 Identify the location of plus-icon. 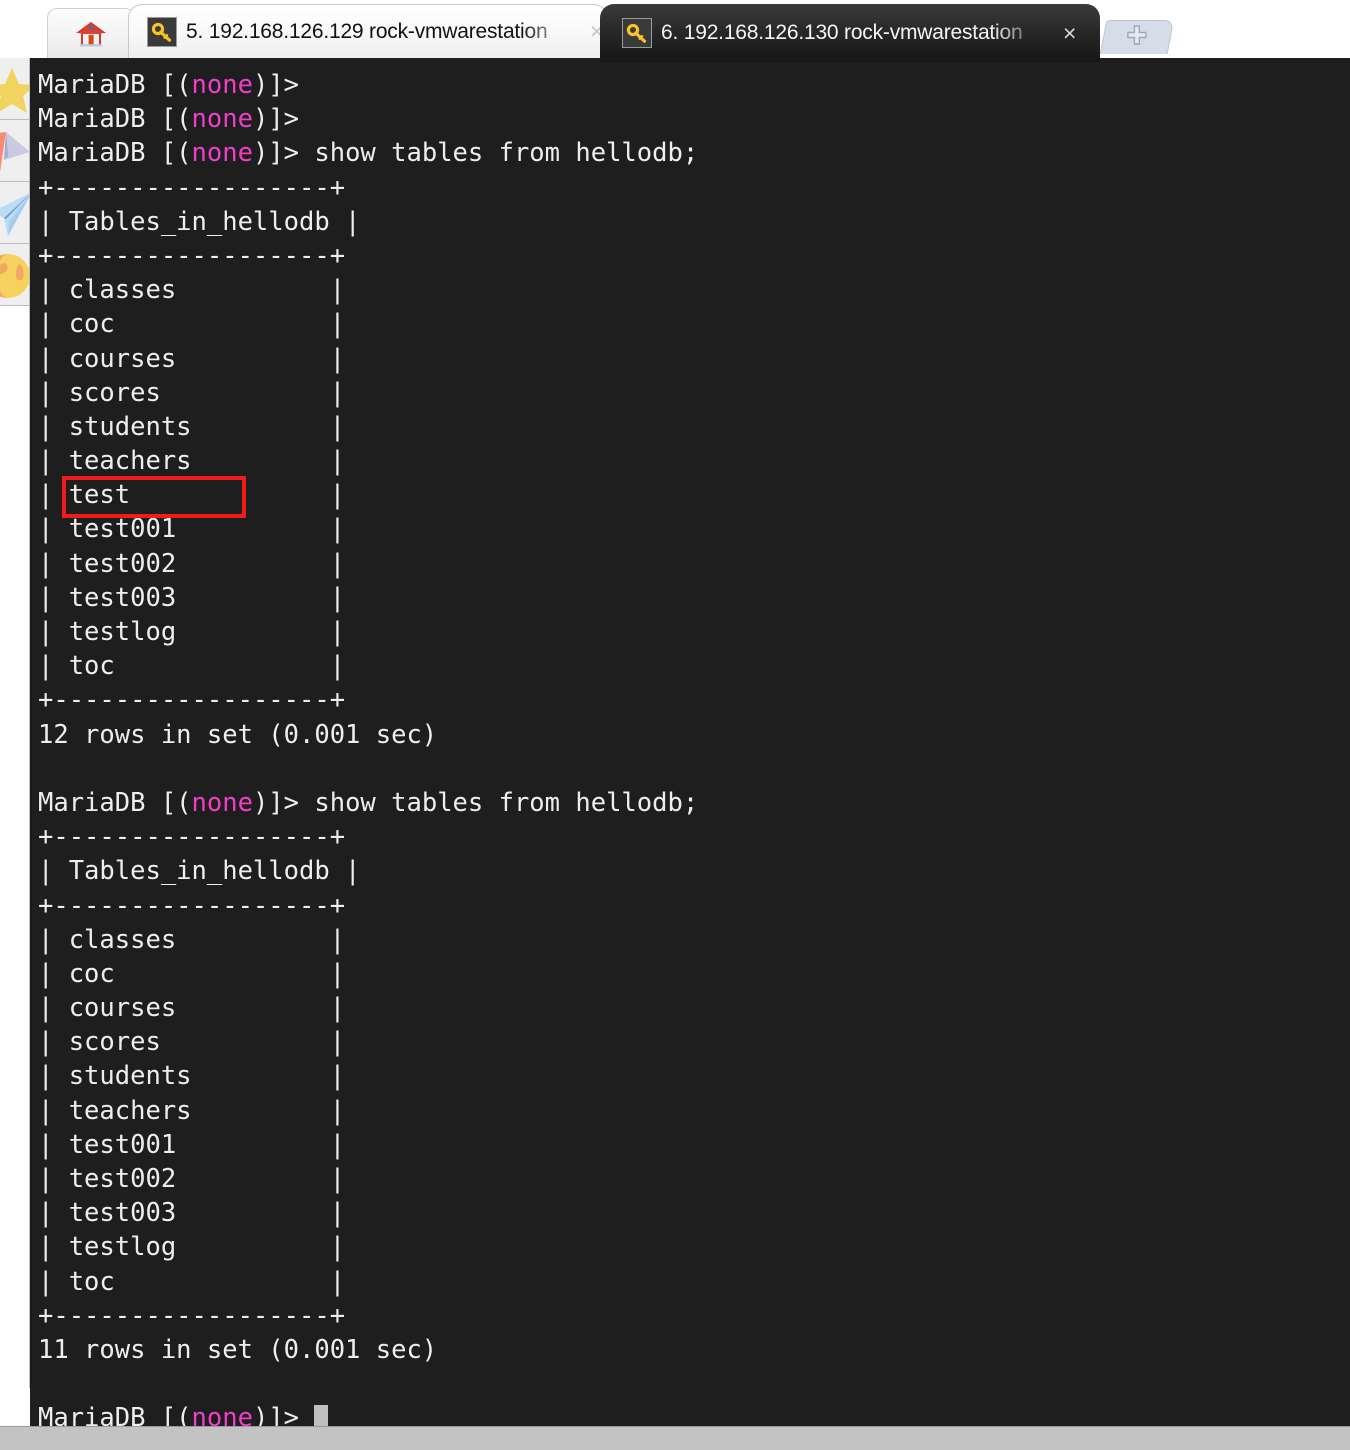
(1137, 37).